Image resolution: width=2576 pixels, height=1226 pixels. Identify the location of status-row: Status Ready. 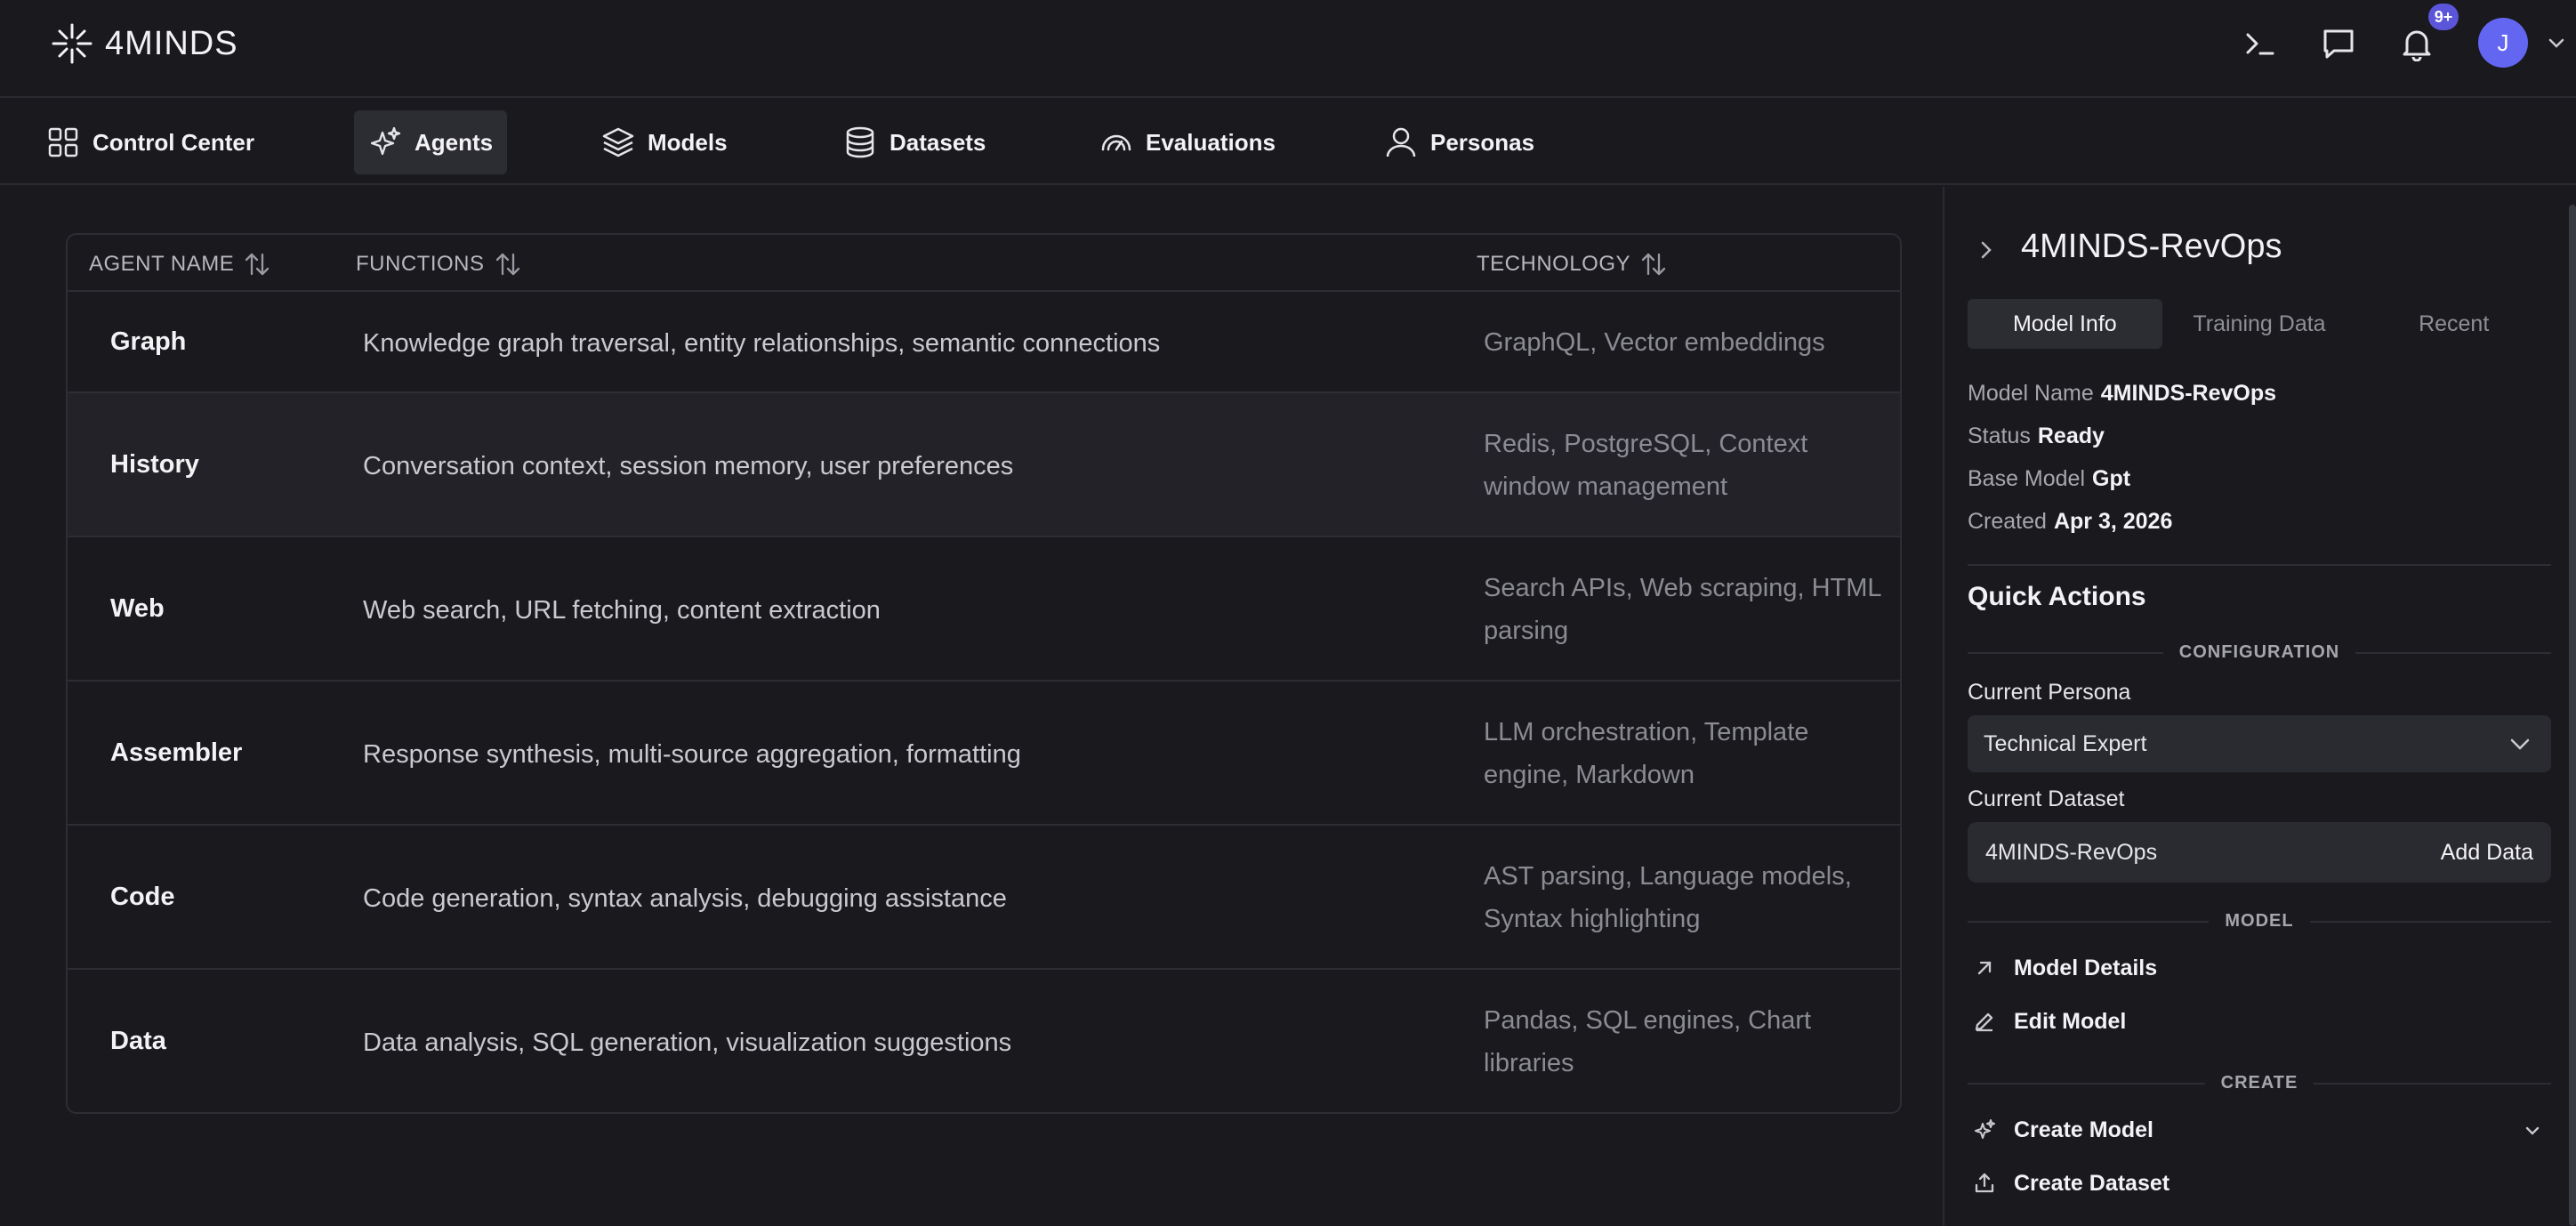
(2036, 436).